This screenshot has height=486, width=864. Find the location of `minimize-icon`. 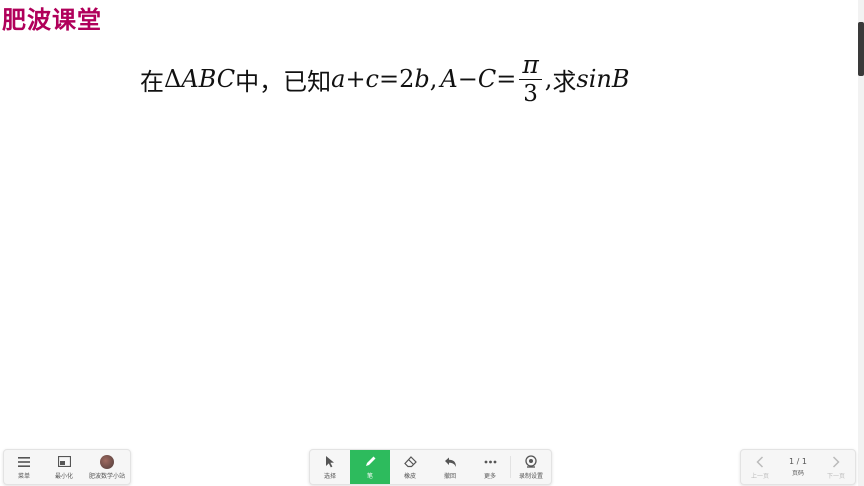

minimize-icon is located at coordinates (64, 461).